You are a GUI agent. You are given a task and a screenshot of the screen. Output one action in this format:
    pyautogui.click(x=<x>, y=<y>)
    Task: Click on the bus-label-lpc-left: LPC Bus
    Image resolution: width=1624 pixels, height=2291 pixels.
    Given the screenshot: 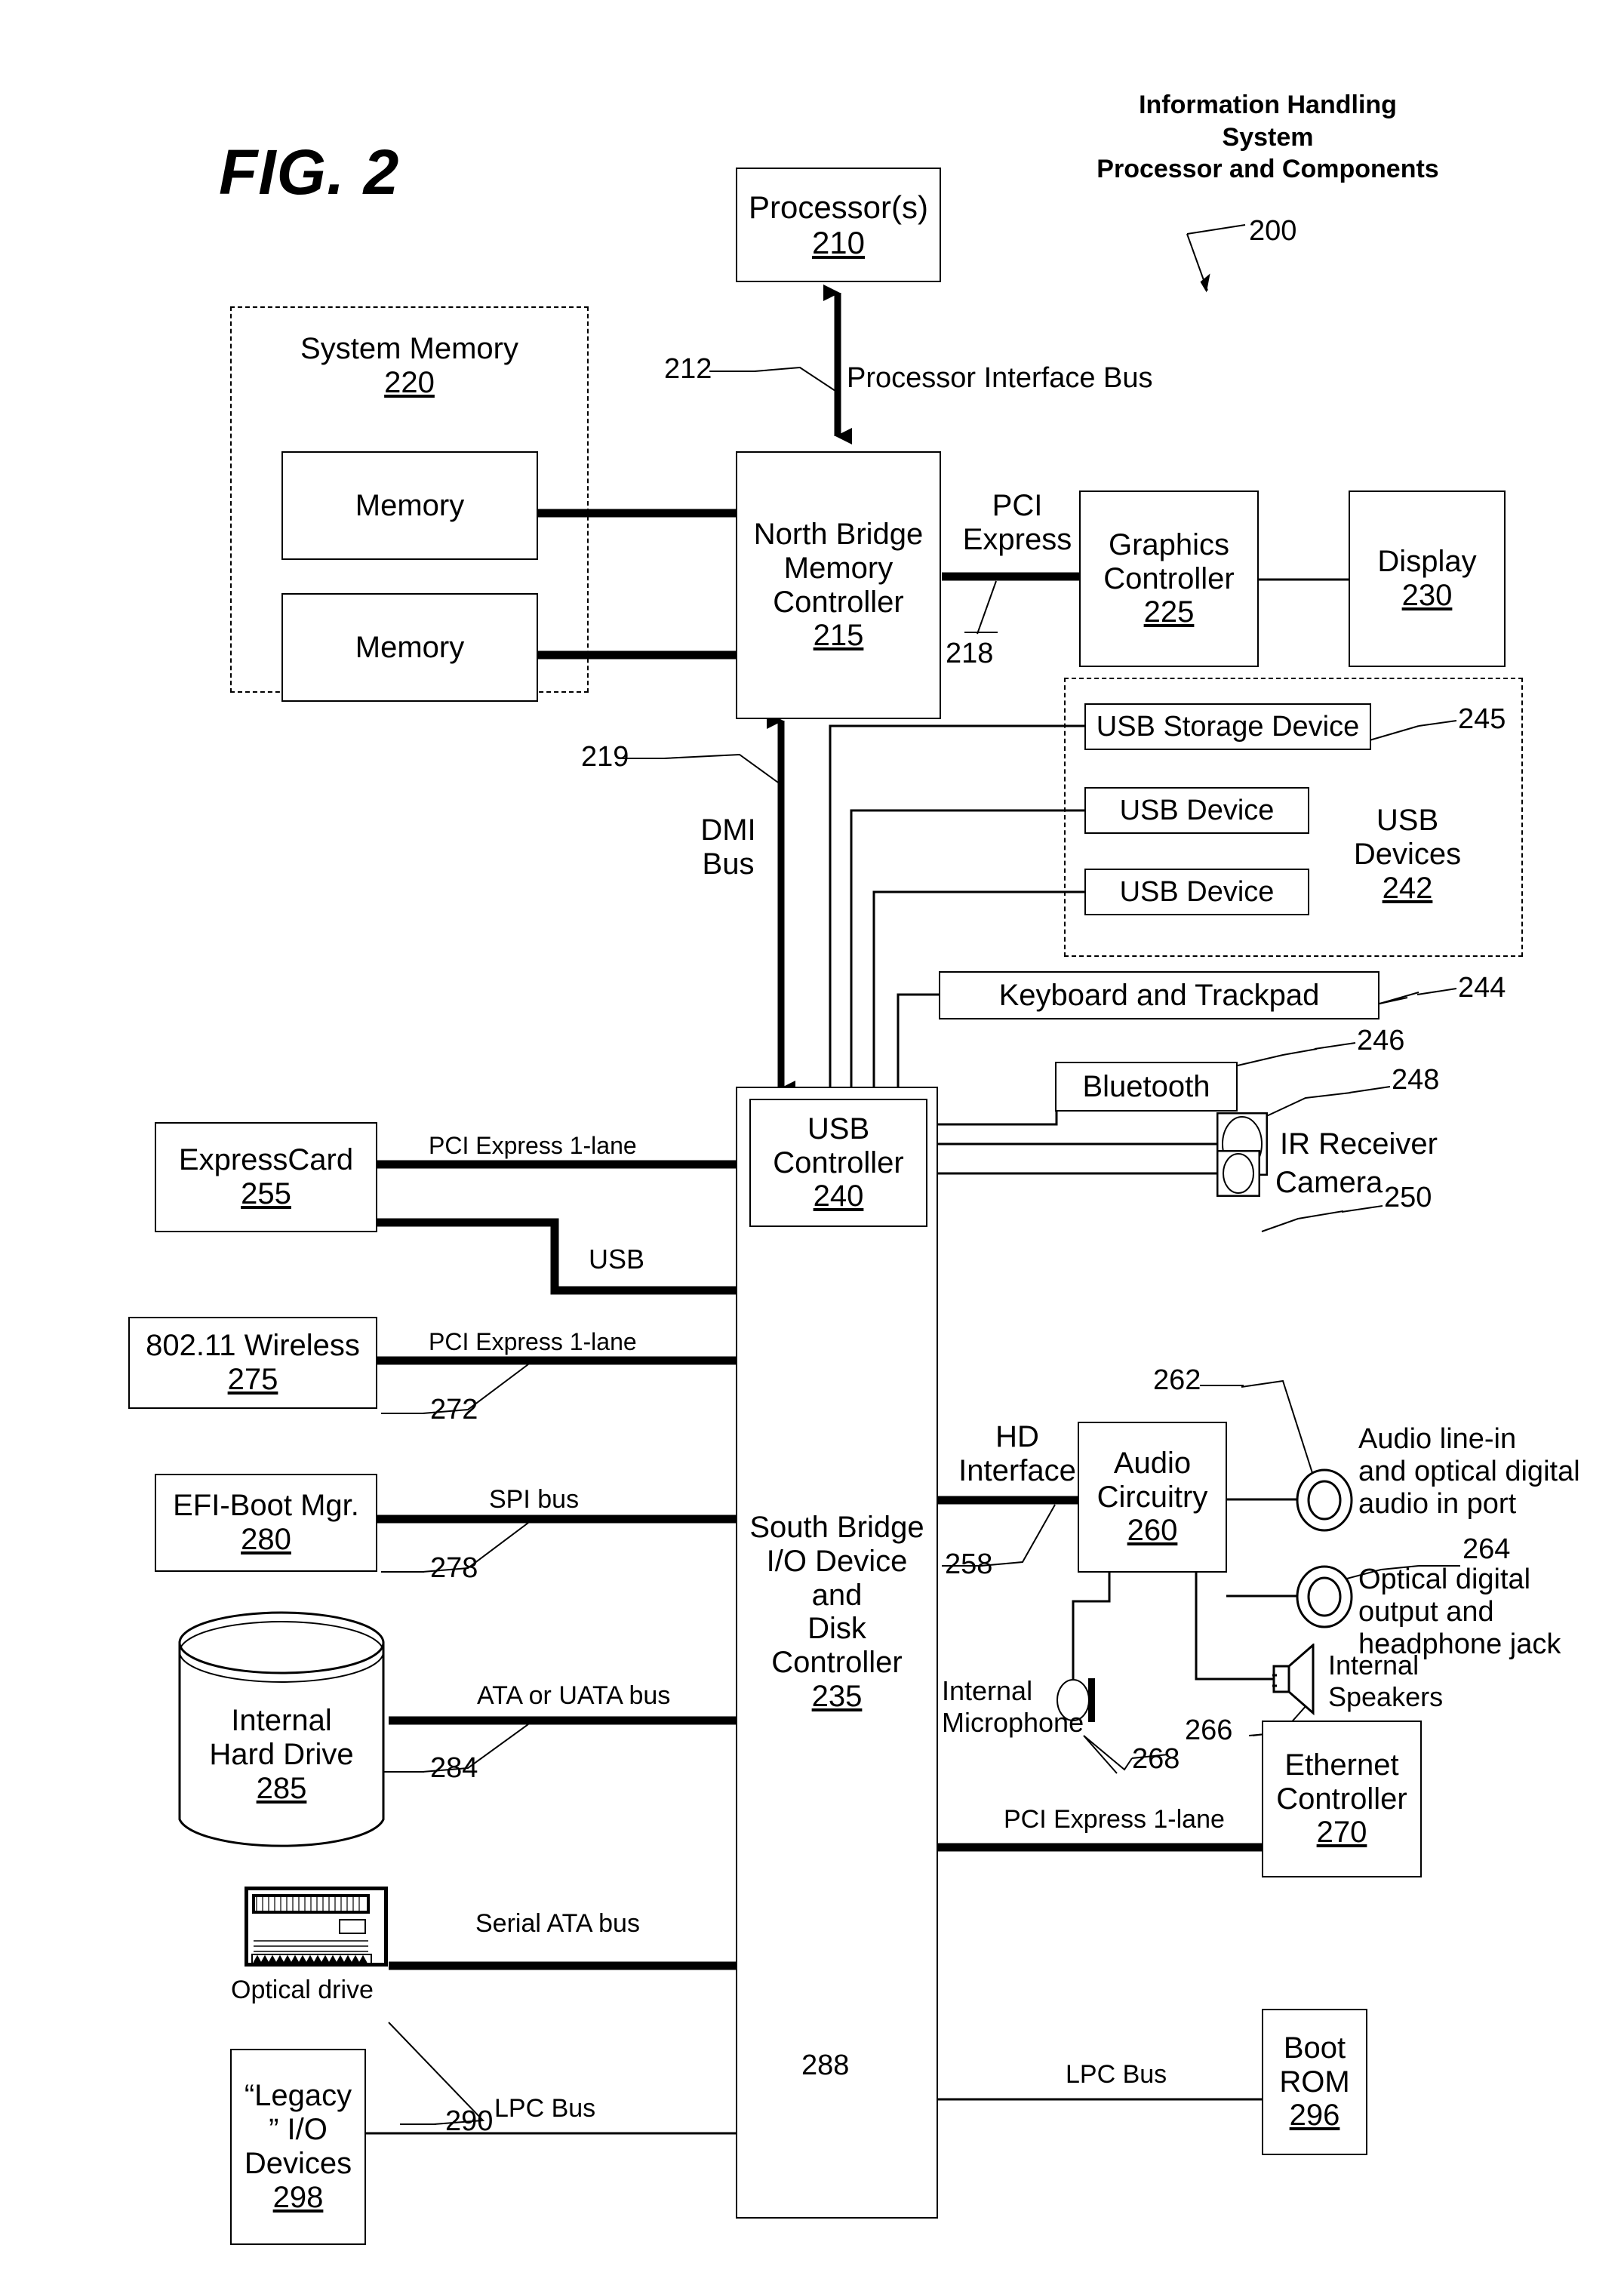 What is the action you would take?
    pyautogui.click(x=545, y=2108)
    